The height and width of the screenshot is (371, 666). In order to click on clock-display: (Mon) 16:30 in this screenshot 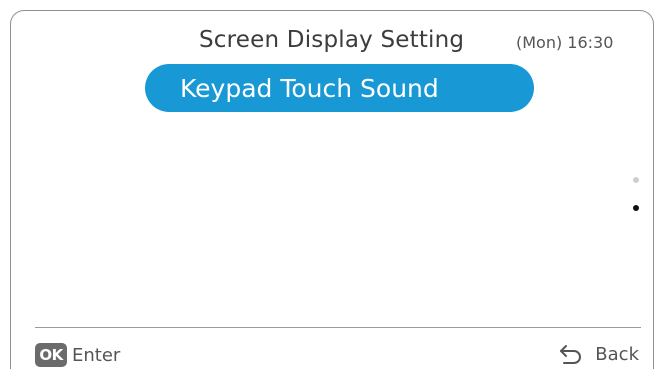, I will do `click(565, 42)`.